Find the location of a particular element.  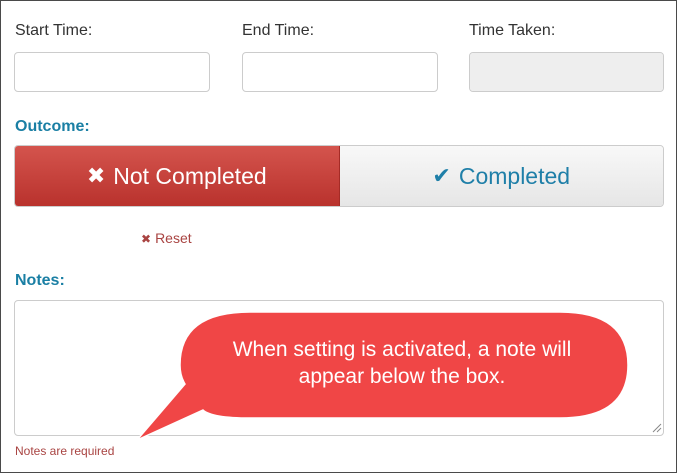

start-time-label: Start Time: is located at coordinates (54, 30).